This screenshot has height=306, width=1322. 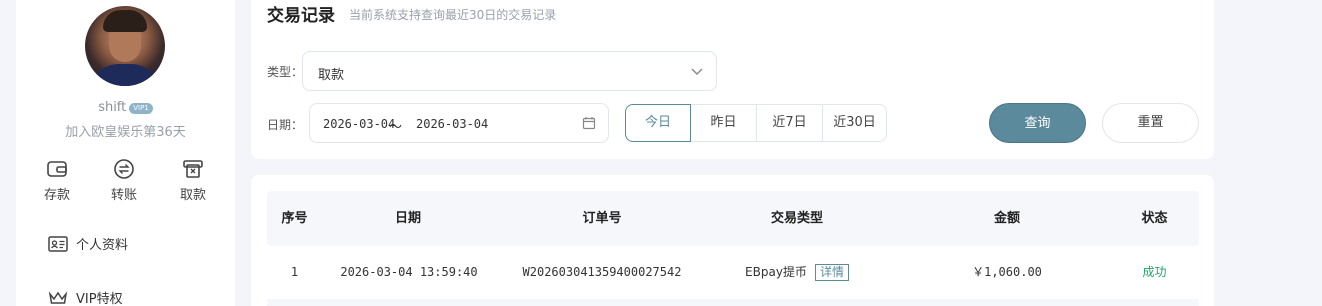 I want to click on cell-type-text: EBpay提币, so click(x=776, y=272).